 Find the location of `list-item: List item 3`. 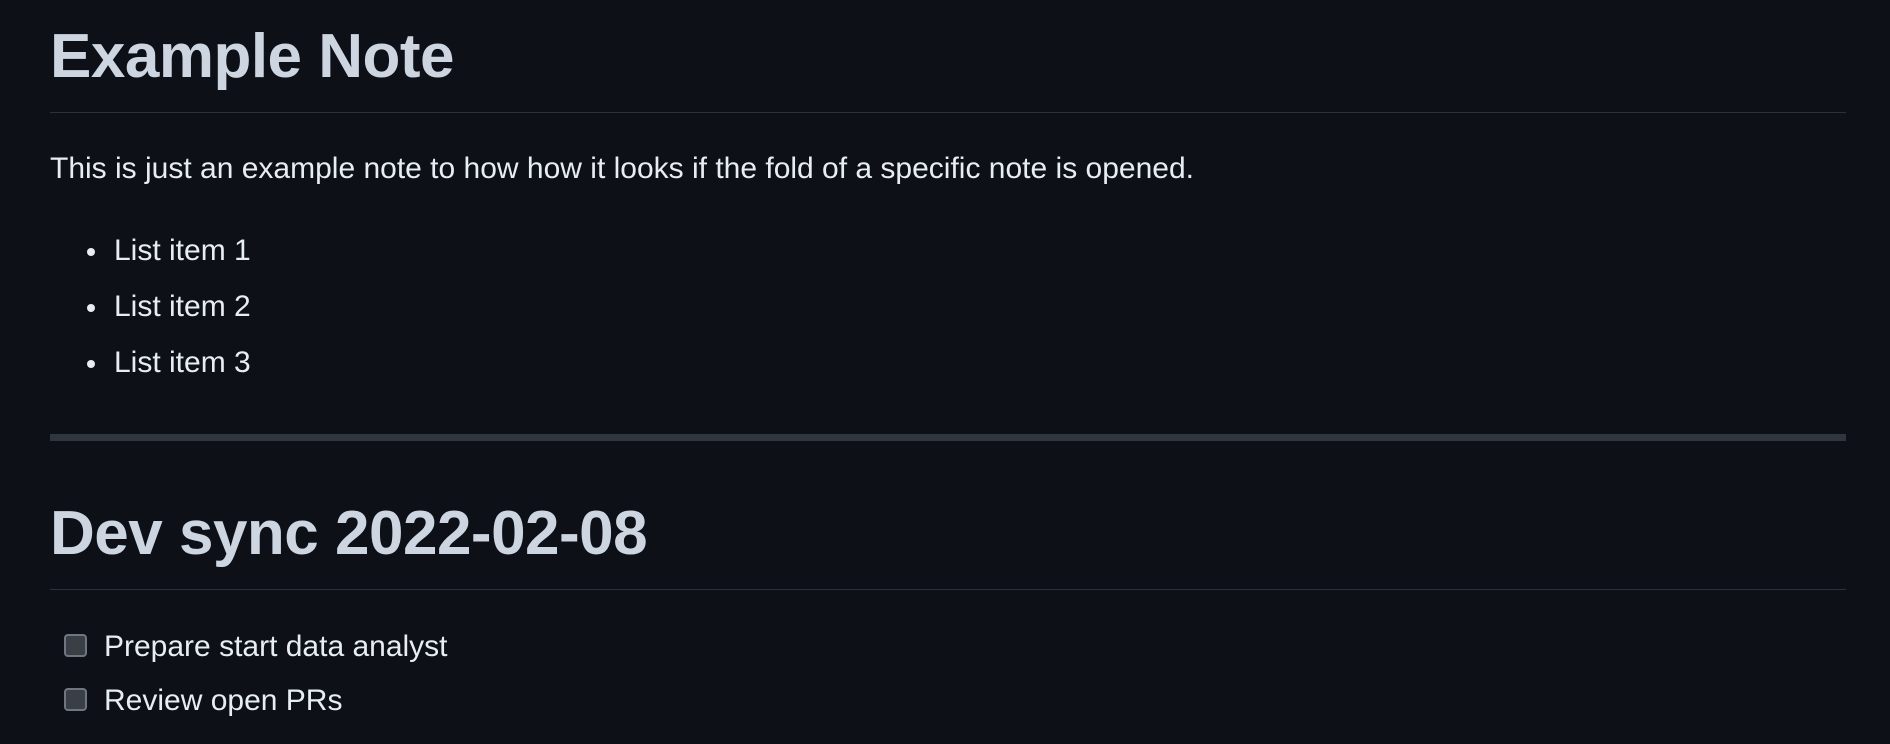

list-item: List item 3 is located at coordinates (150, 363).